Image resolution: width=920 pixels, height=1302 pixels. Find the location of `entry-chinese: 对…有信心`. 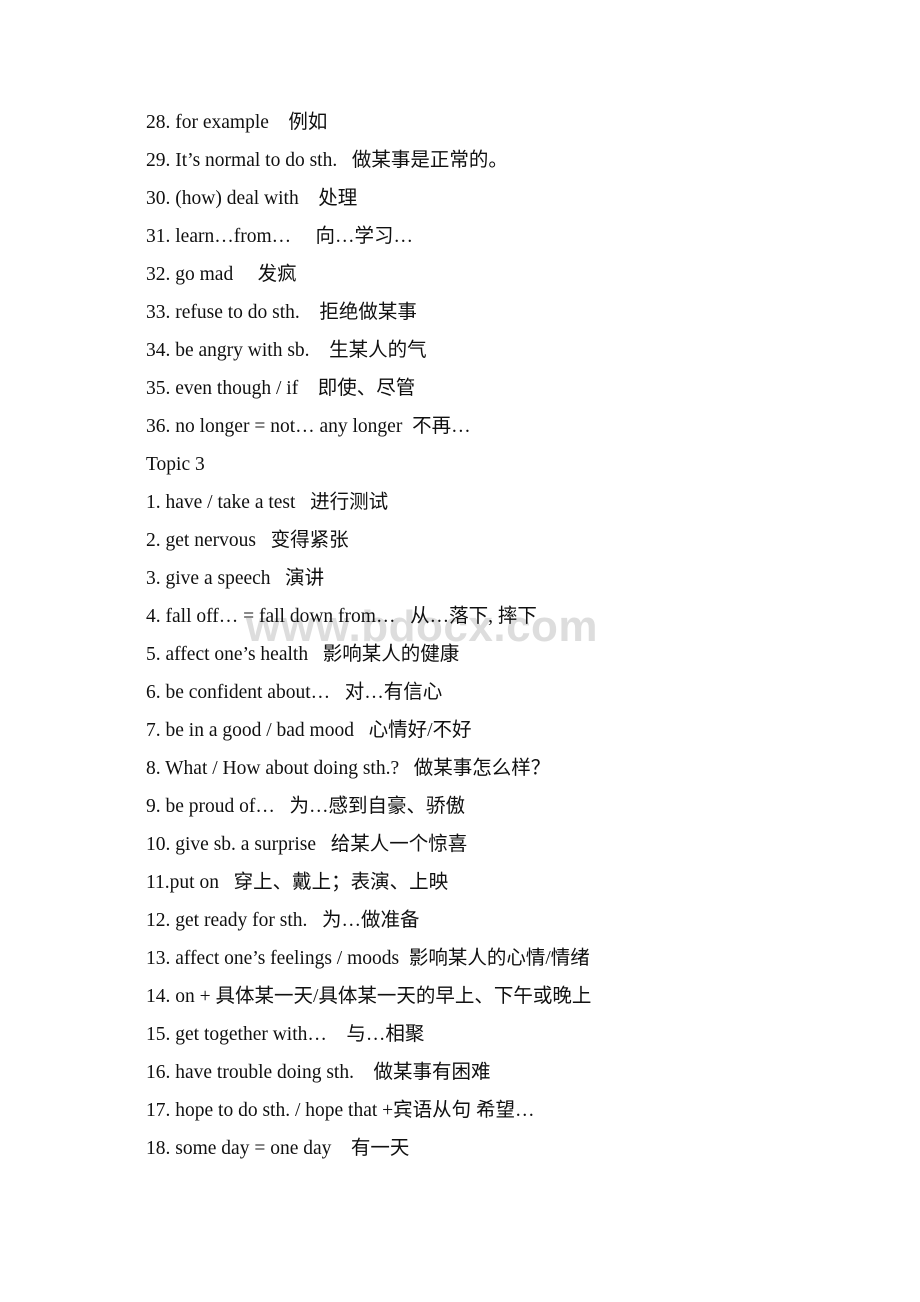

entry-chinese: 对…有信心 is located at coordinates (393, 692).